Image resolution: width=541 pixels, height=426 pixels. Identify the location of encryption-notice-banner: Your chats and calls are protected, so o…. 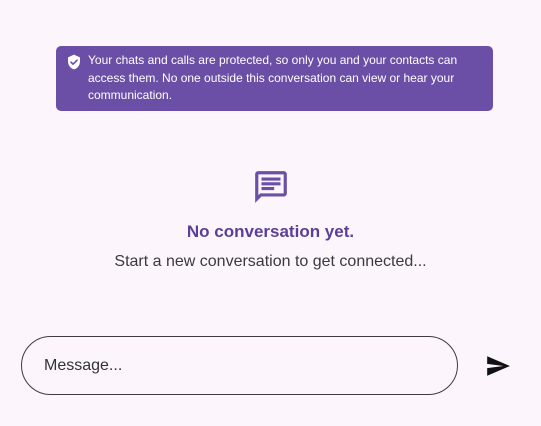
(274, 78).